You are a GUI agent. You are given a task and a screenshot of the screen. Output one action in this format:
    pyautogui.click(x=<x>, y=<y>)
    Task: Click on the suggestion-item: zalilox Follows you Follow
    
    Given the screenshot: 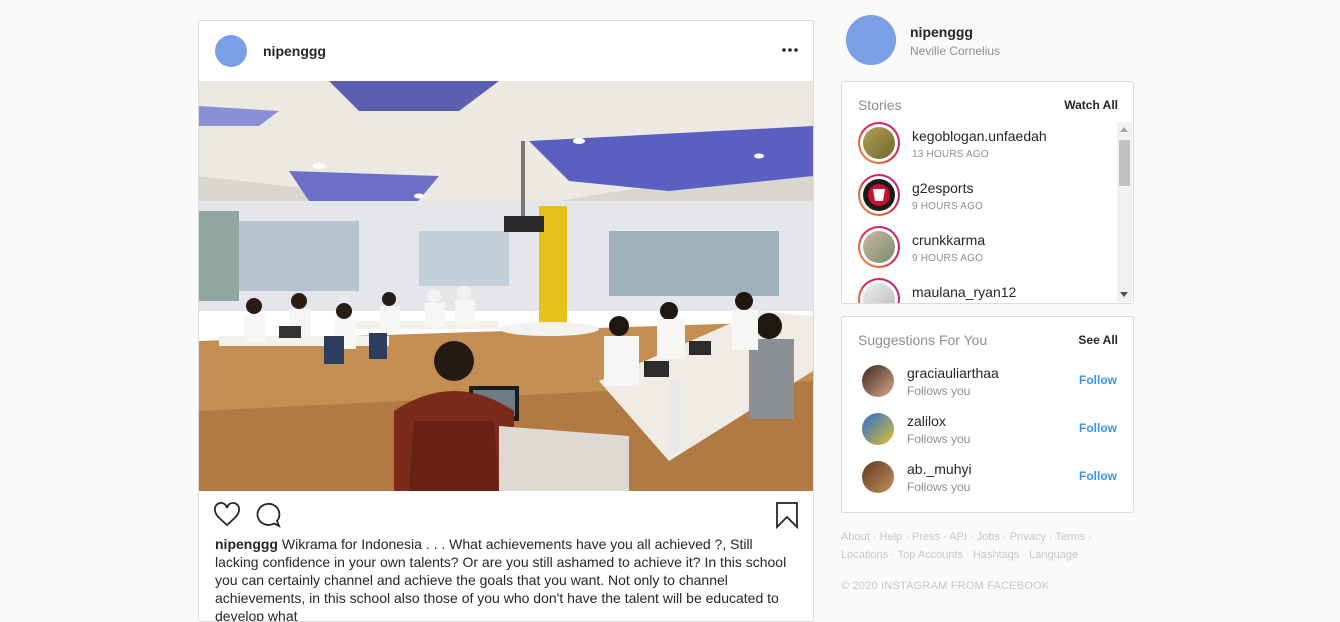 What is the action you would take?
    pyautogui.click(x=992, y=429)
    